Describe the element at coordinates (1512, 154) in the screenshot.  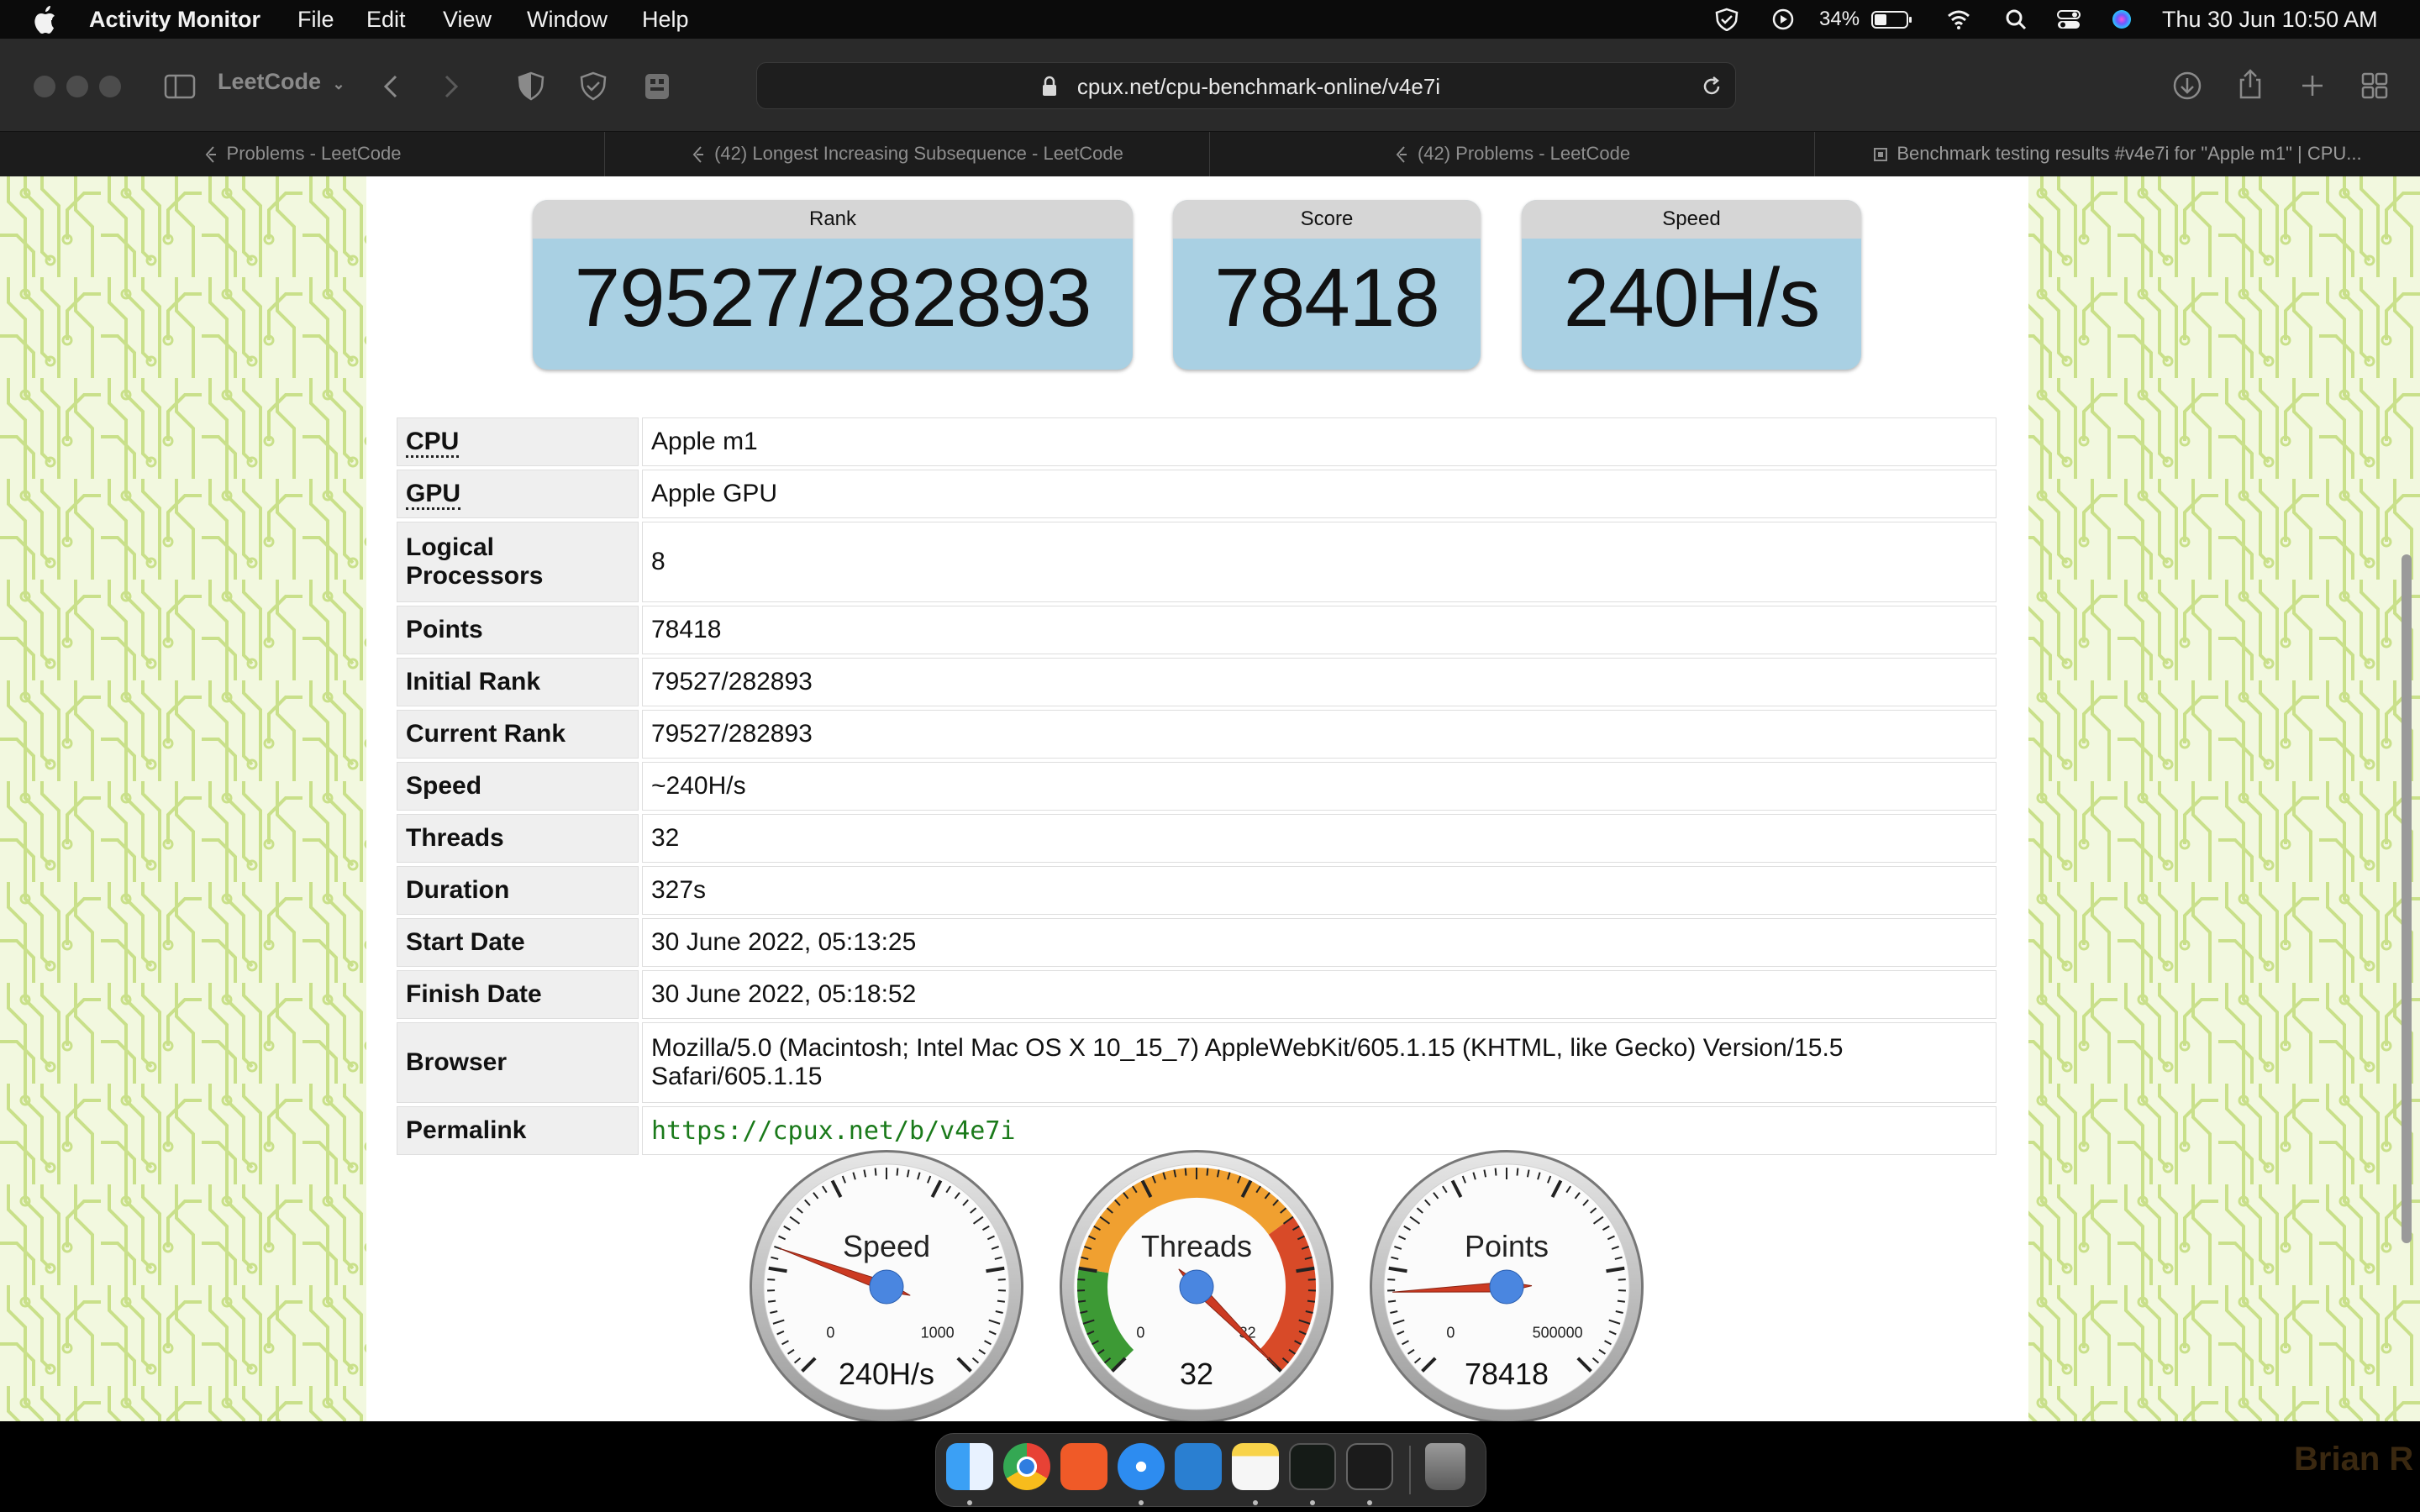
I see `tab-problems-leetcode-2: (42) Problems - LeetCode` at that location.